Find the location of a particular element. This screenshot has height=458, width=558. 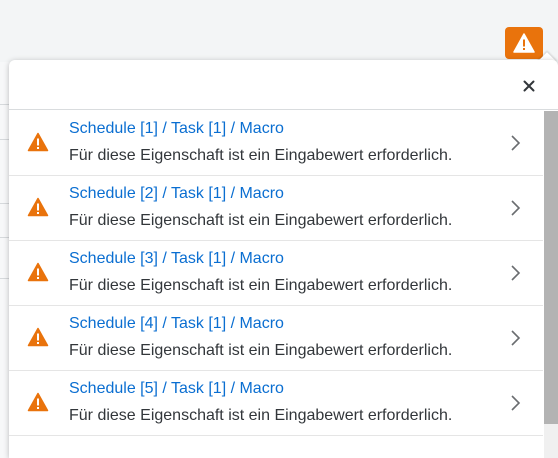

message-title: Schedule [1] / Task [1] / Macro is located at coordinates (176, 128).